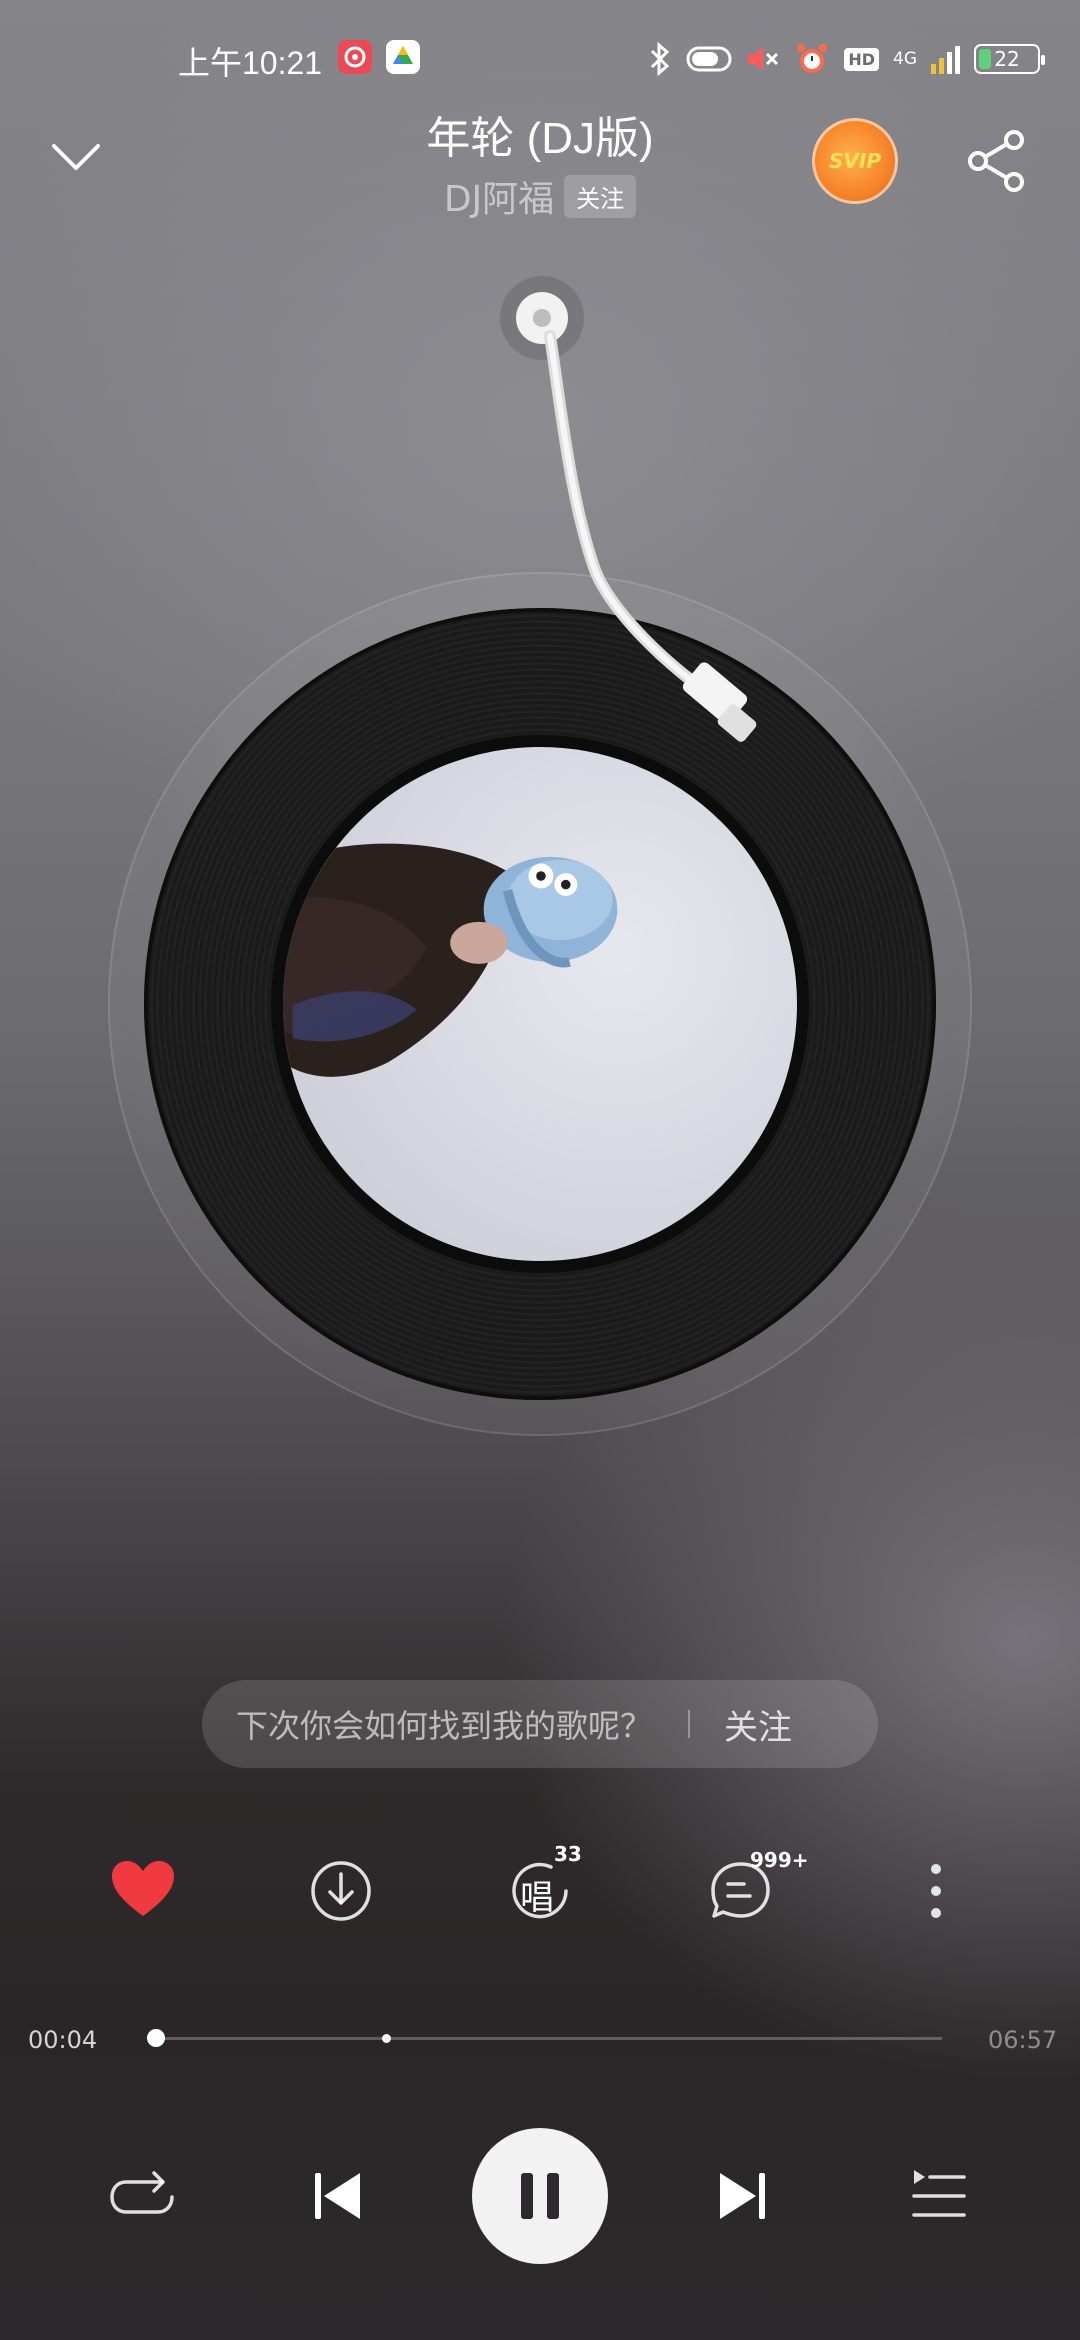  Describe the element at coordinates (499, 196) in the screenshot. I see `artist-name: DJ阿福` at that location.